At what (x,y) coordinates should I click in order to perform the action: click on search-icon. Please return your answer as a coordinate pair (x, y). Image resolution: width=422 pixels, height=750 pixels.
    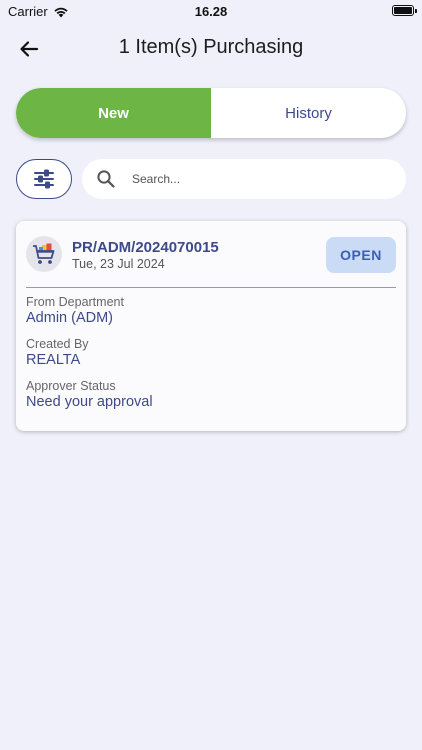
    Looking at the image, I should click on (106, 179).